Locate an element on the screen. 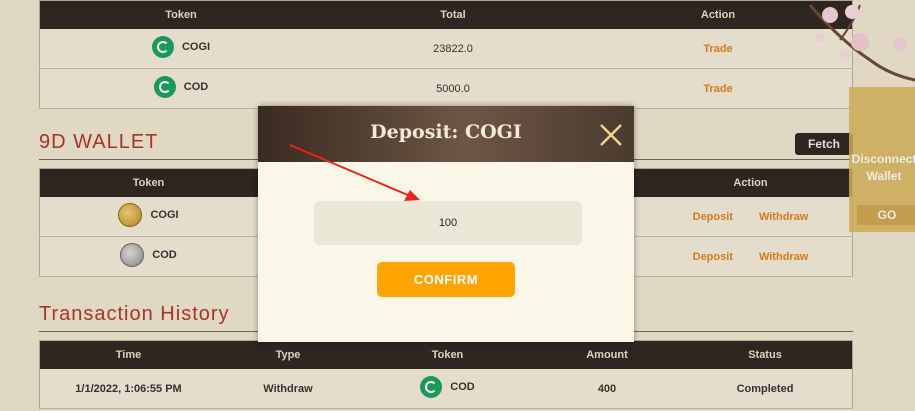  amount-input is located at coordinates (448, 223).